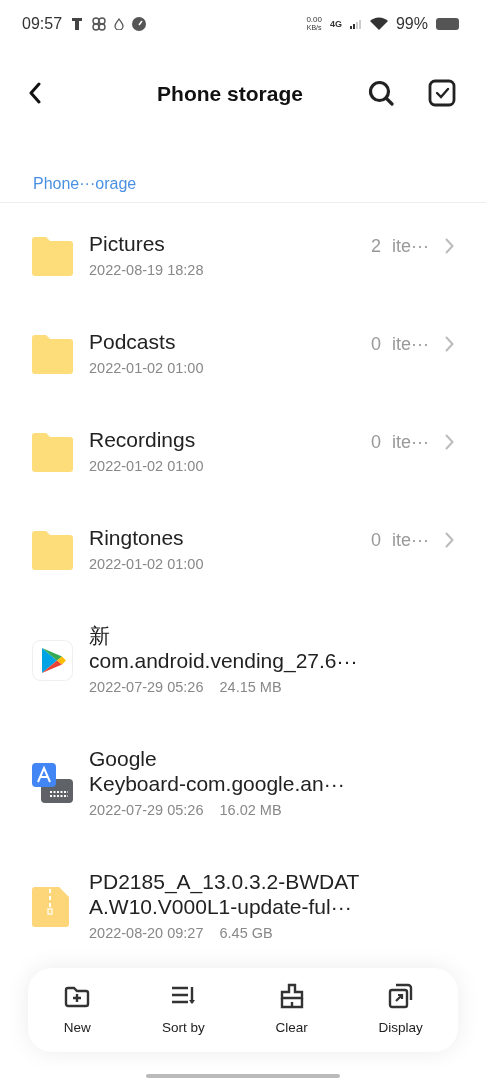 The image size is (486, 1080). I want to click on file-size: 16.02 MB, so click(250, 810).